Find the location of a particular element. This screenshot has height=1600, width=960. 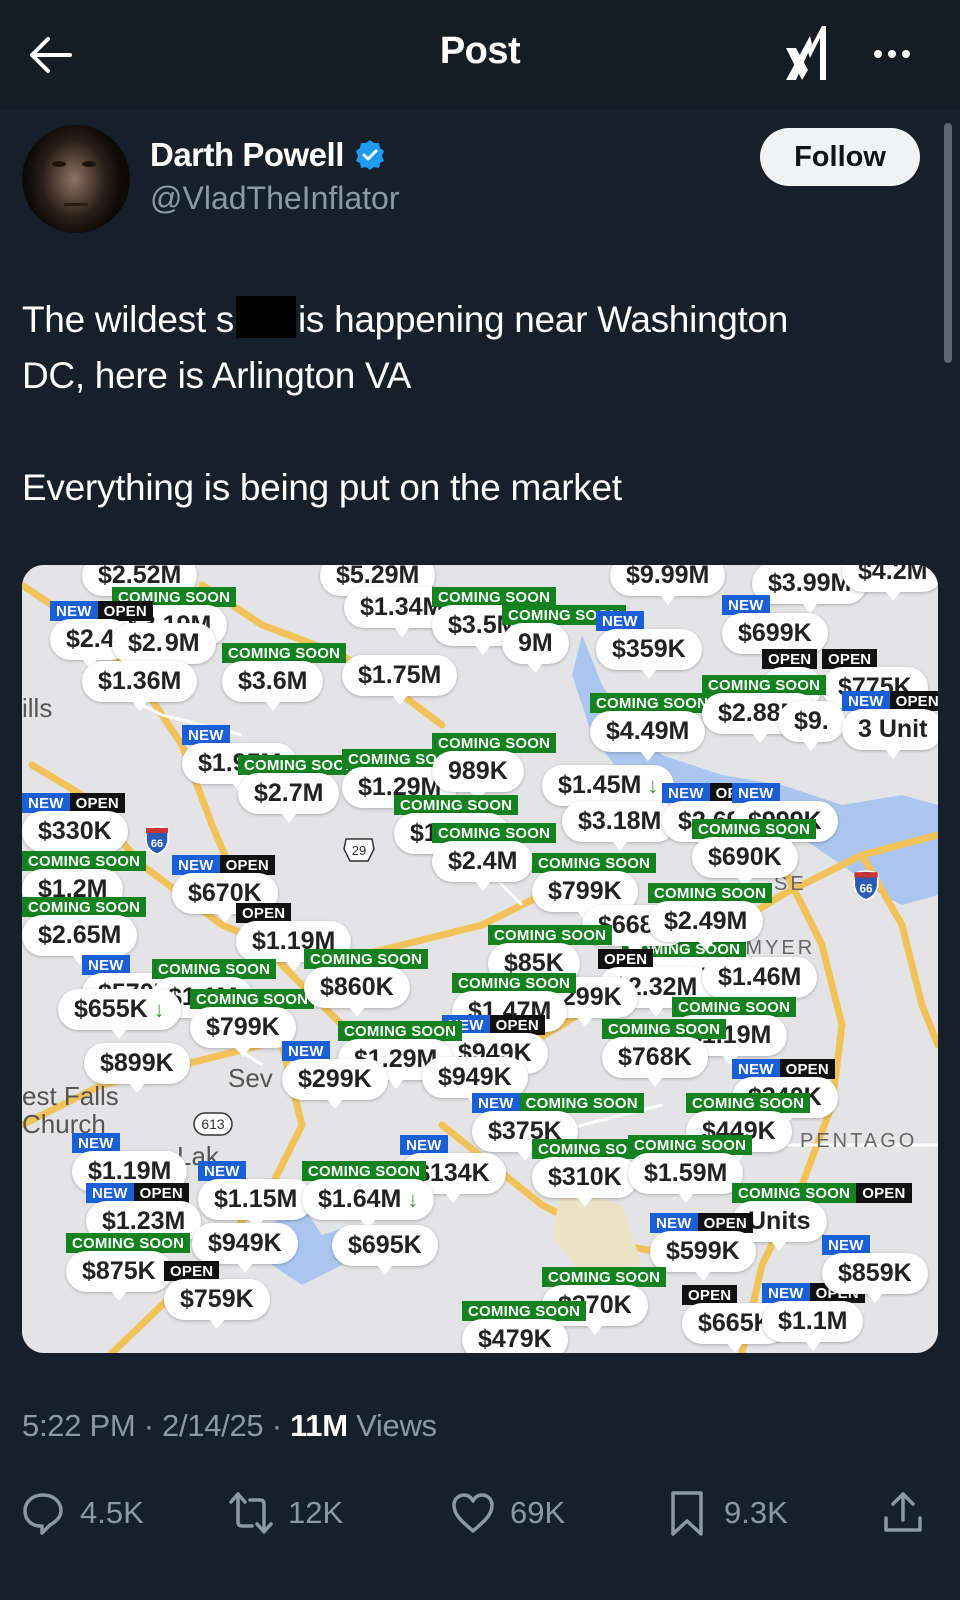

map-listing-pin: NEW OPEN $330K is located at coordinates (75, 827).